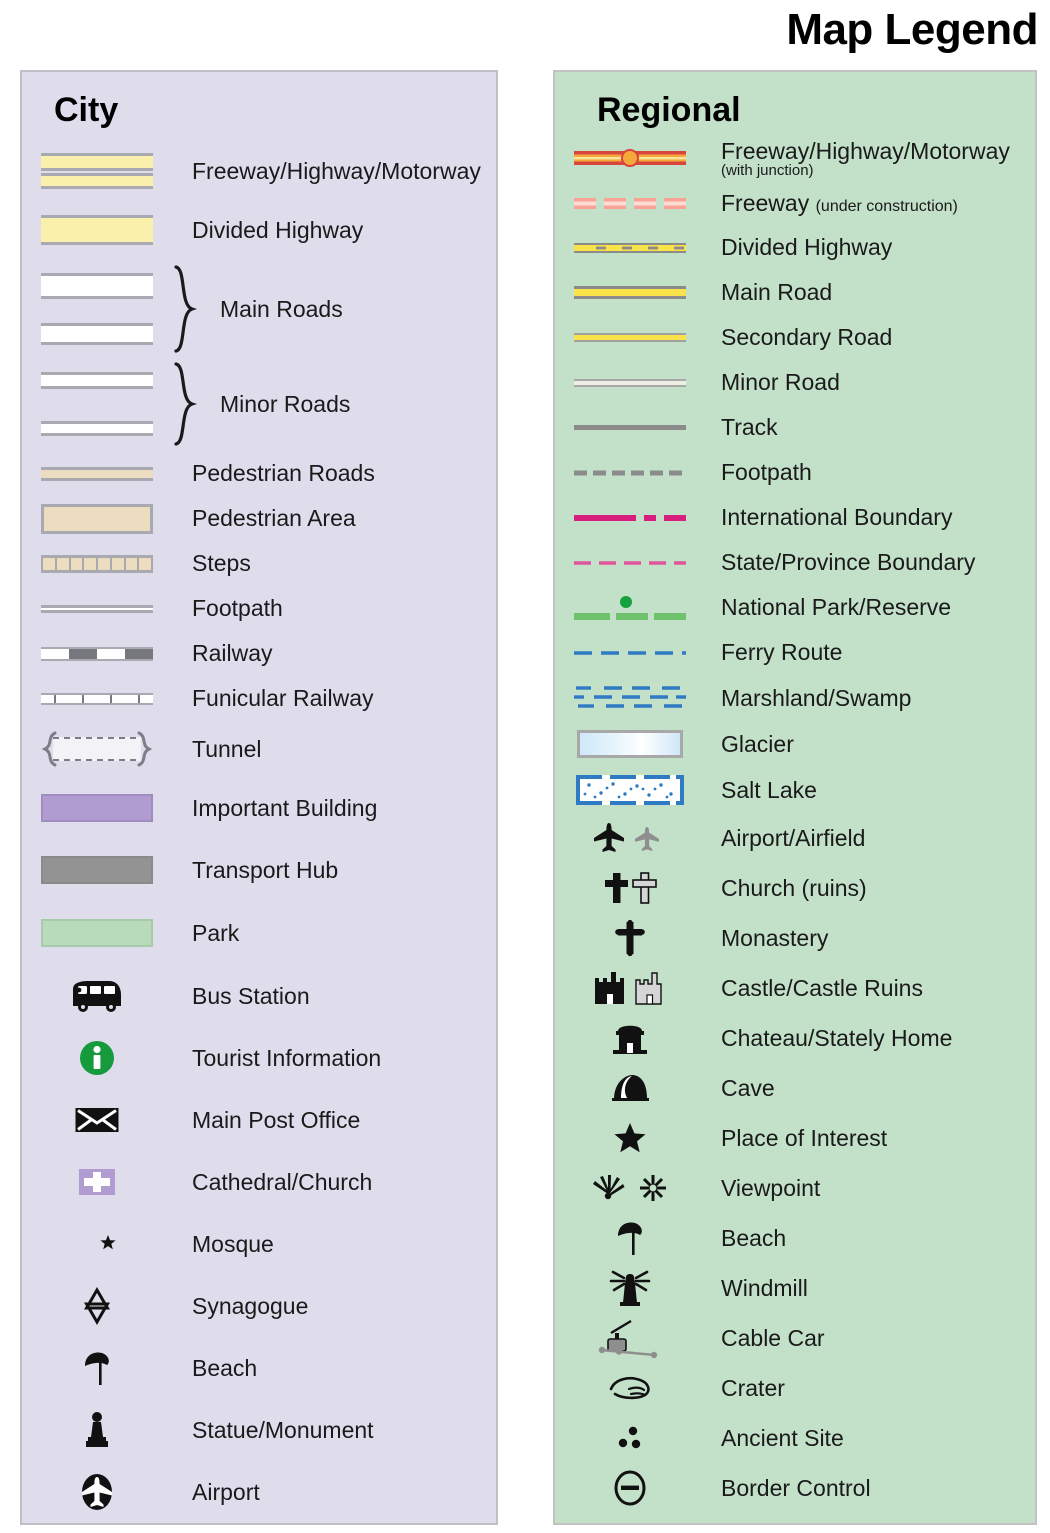  Describe the element at coordinates (97, 749) in the screenshot. I see `city-tunnel-symbol` at that location.